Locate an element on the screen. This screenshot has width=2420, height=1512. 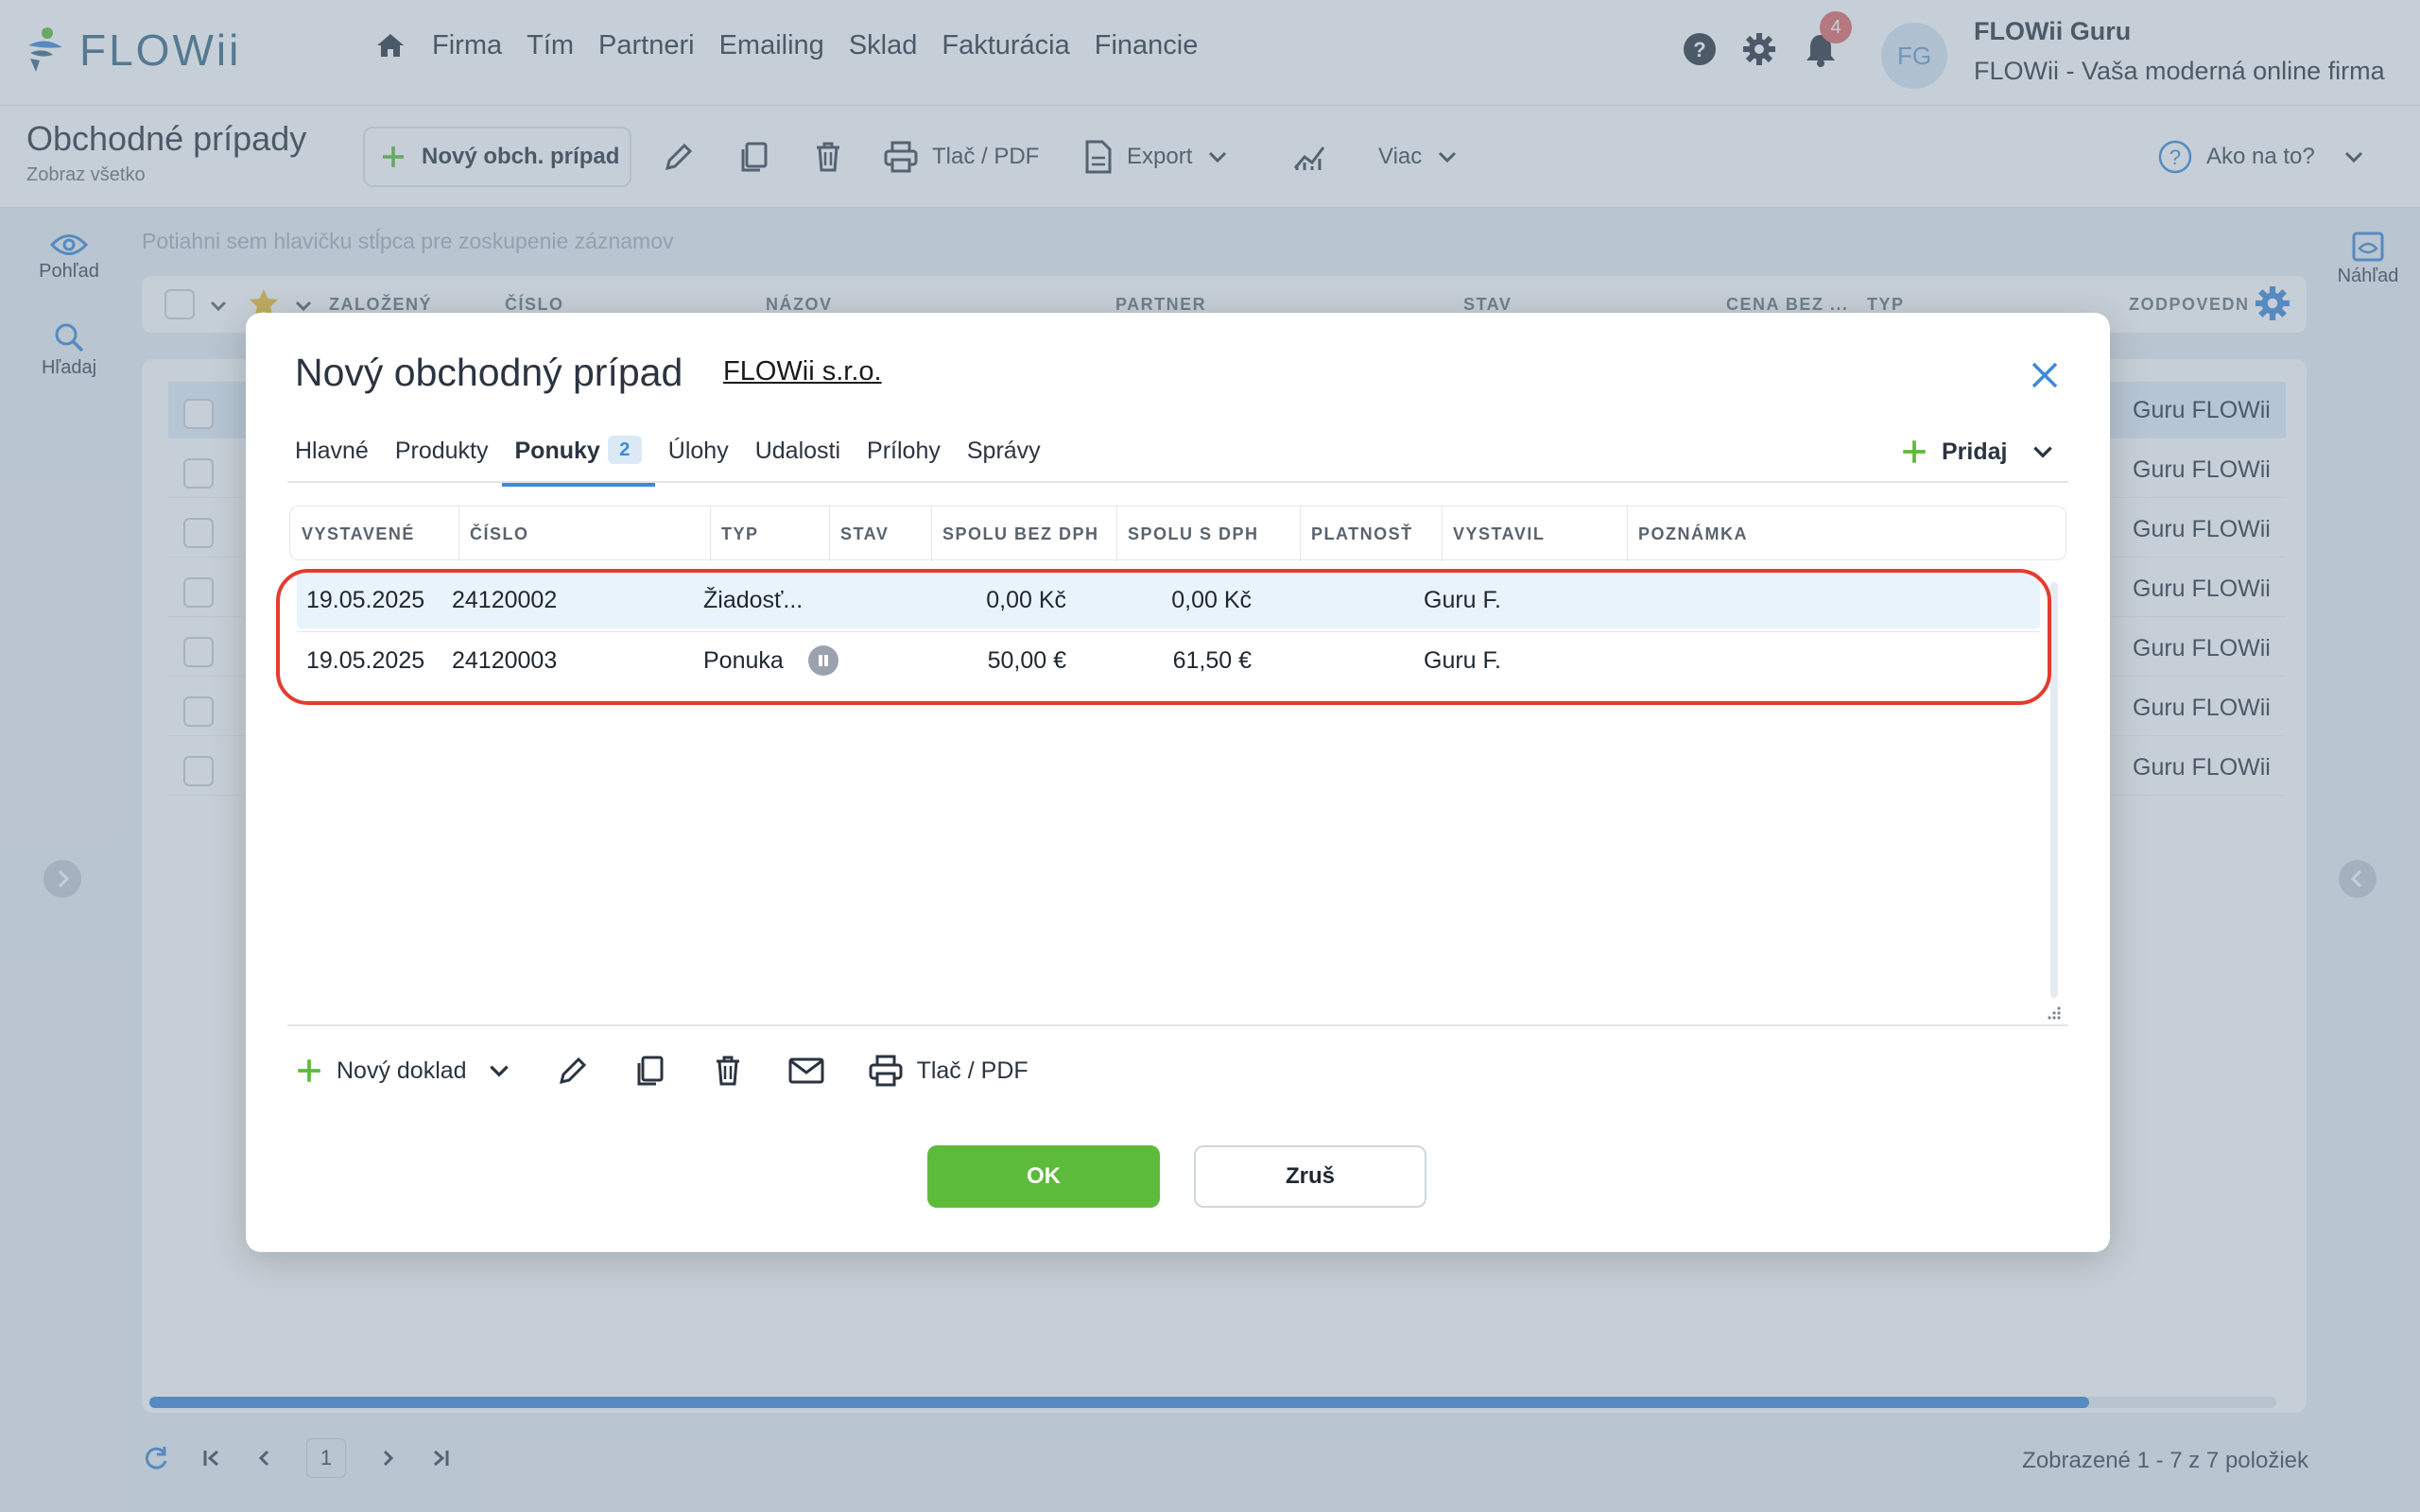
envelope-icon is located at coordinates (806, 1070).